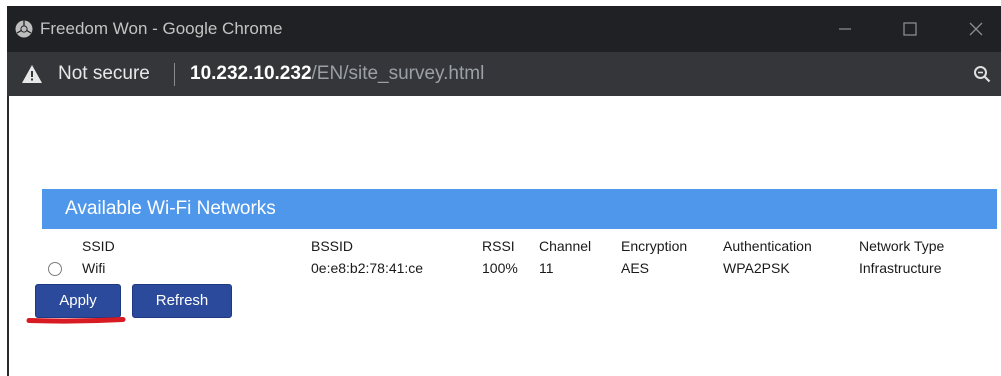 The height and width of the screenshot is (376, 1001). I want to click on table-cell-encryption: AES, so click(635, 268).